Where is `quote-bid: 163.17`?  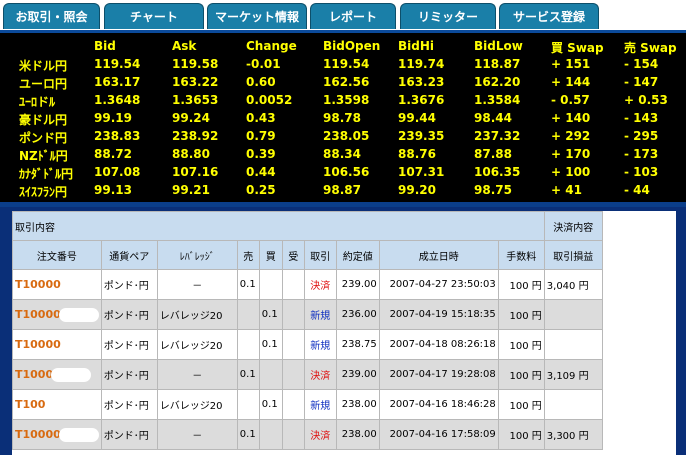
quote-bid: 163.17 is located at coordinates (117, 82).